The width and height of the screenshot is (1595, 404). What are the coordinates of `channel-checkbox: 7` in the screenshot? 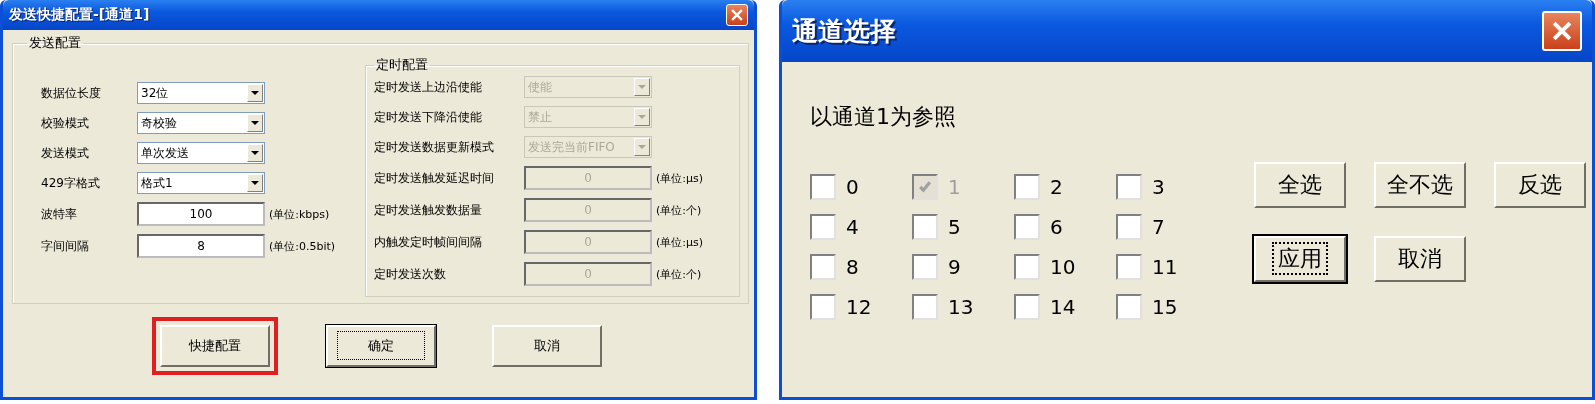 It's located at (1167, 227).